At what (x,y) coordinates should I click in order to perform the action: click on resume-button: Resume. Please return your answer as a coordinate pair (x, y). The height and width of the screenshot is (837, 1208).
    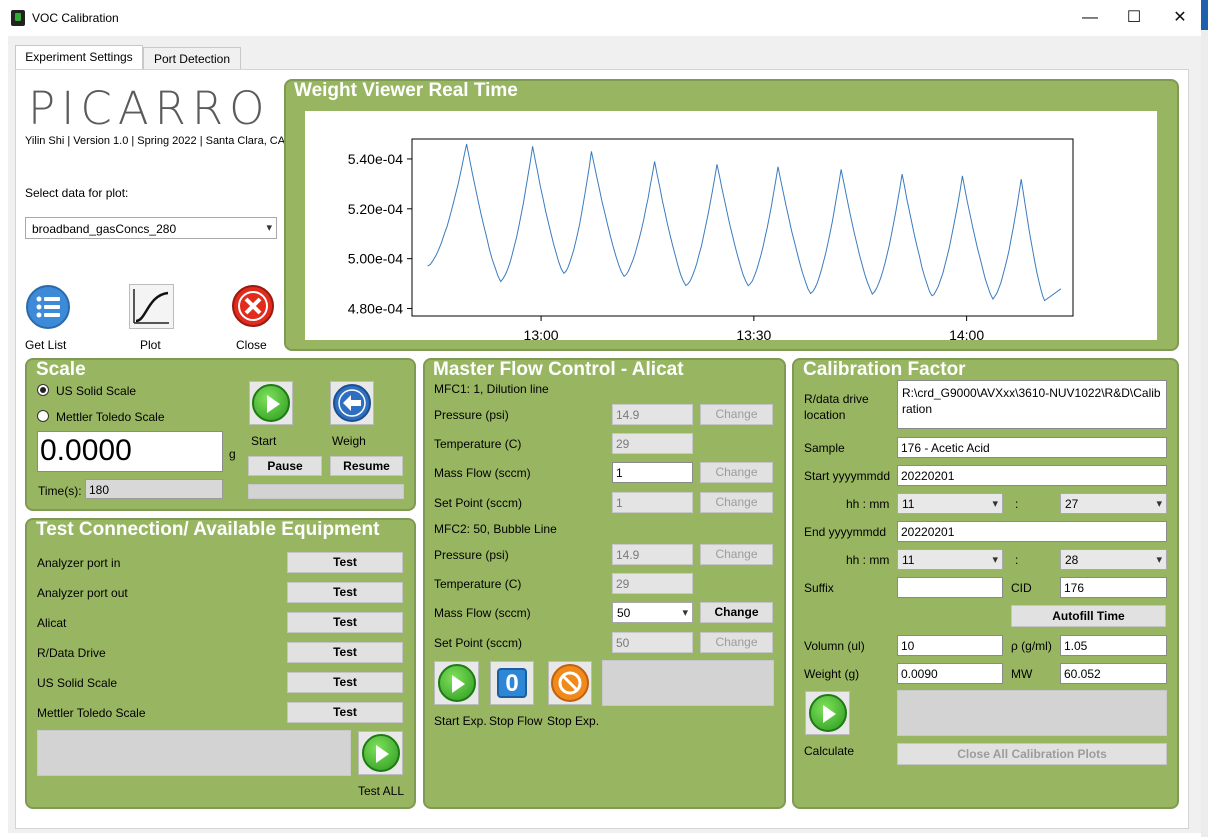
    Looking at the image, I should click on (366, 466).